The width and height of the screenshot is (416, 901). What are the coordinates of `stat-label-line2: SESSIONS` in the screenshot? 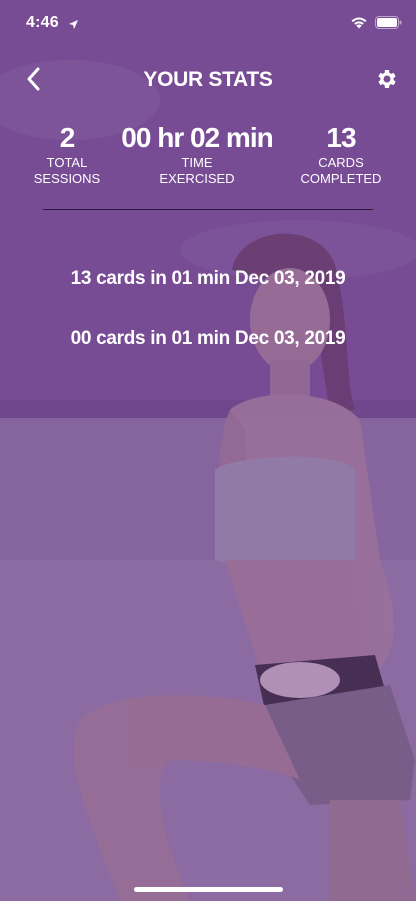 It's located at (67, 178).